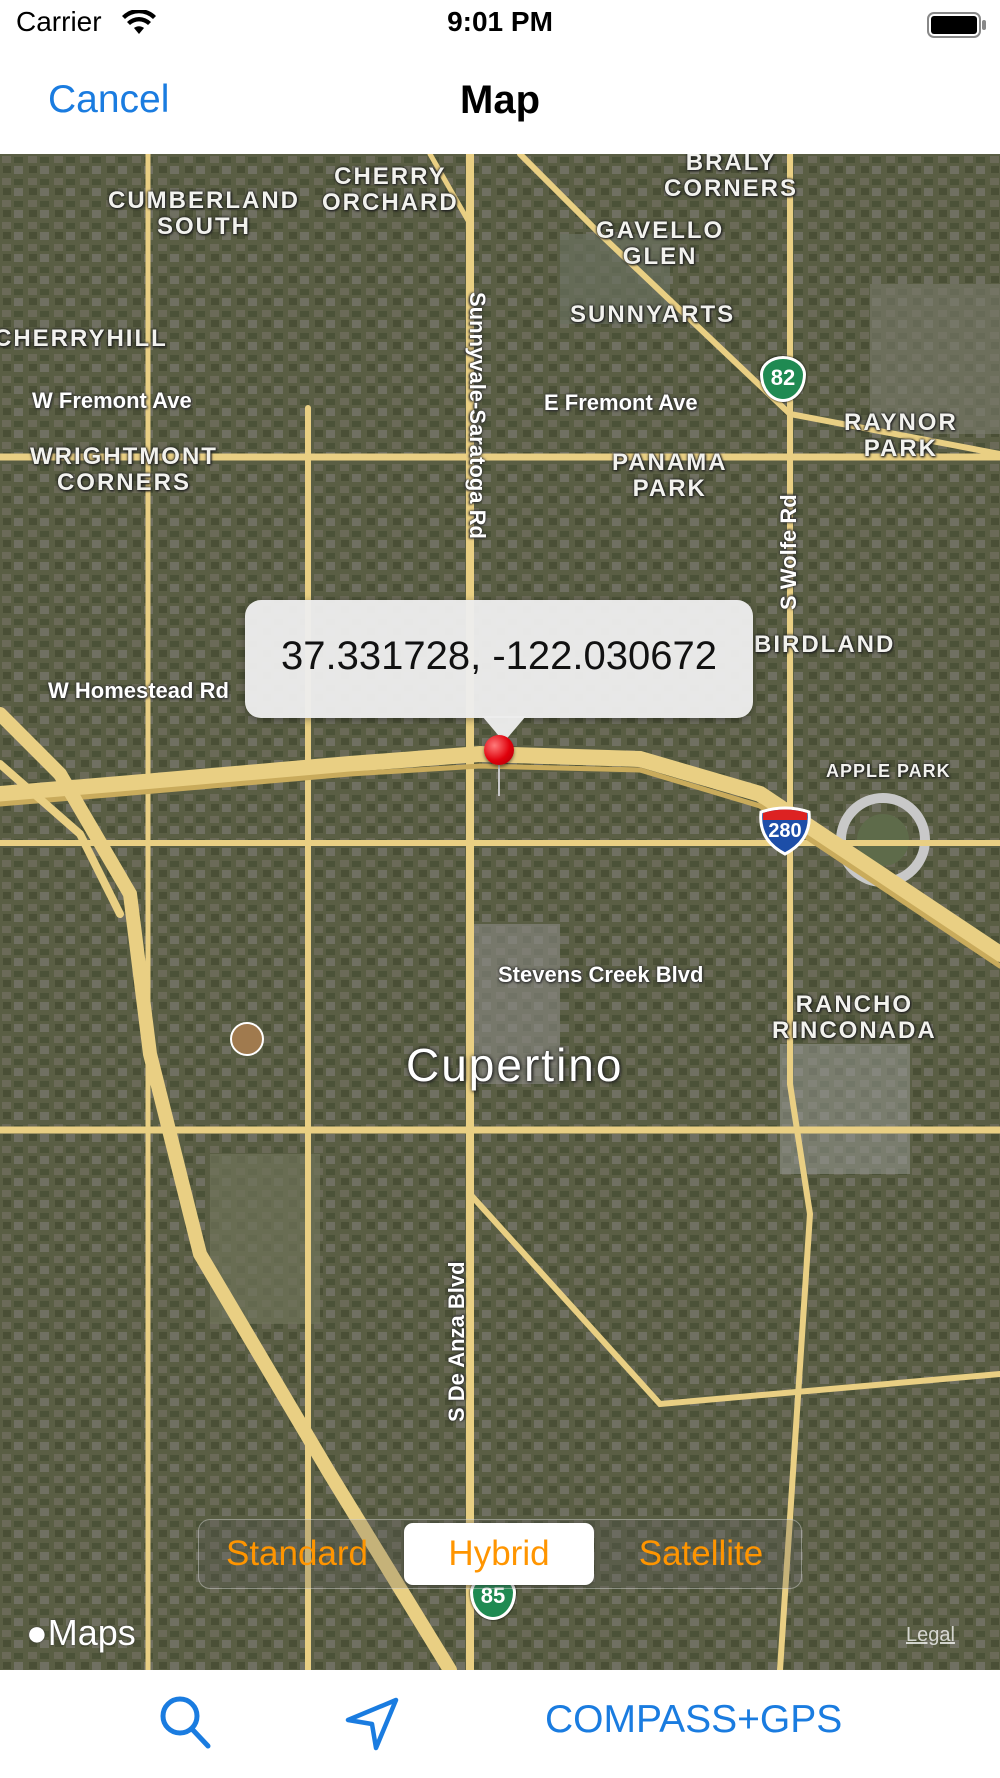  I want to click on compass-gps-button: COMPASS+GPS, so click(693, 1720).